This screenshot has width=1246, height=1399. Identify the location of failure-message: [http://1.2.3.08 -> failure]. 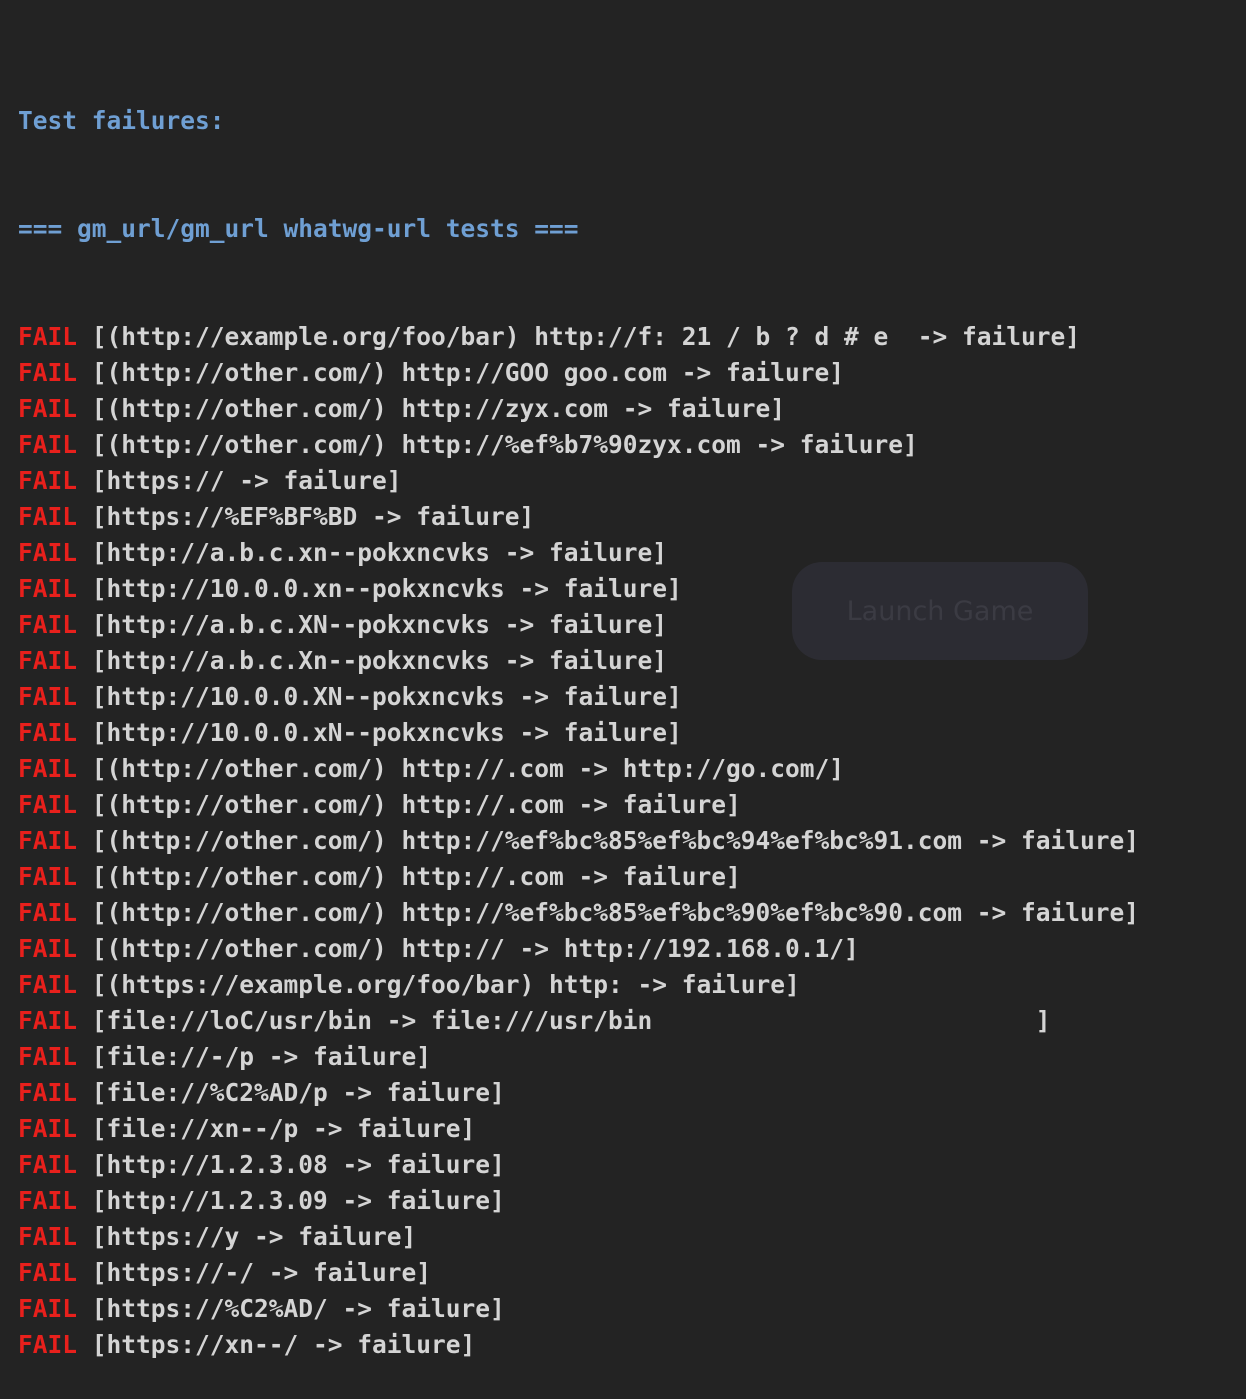
(298, 1164).